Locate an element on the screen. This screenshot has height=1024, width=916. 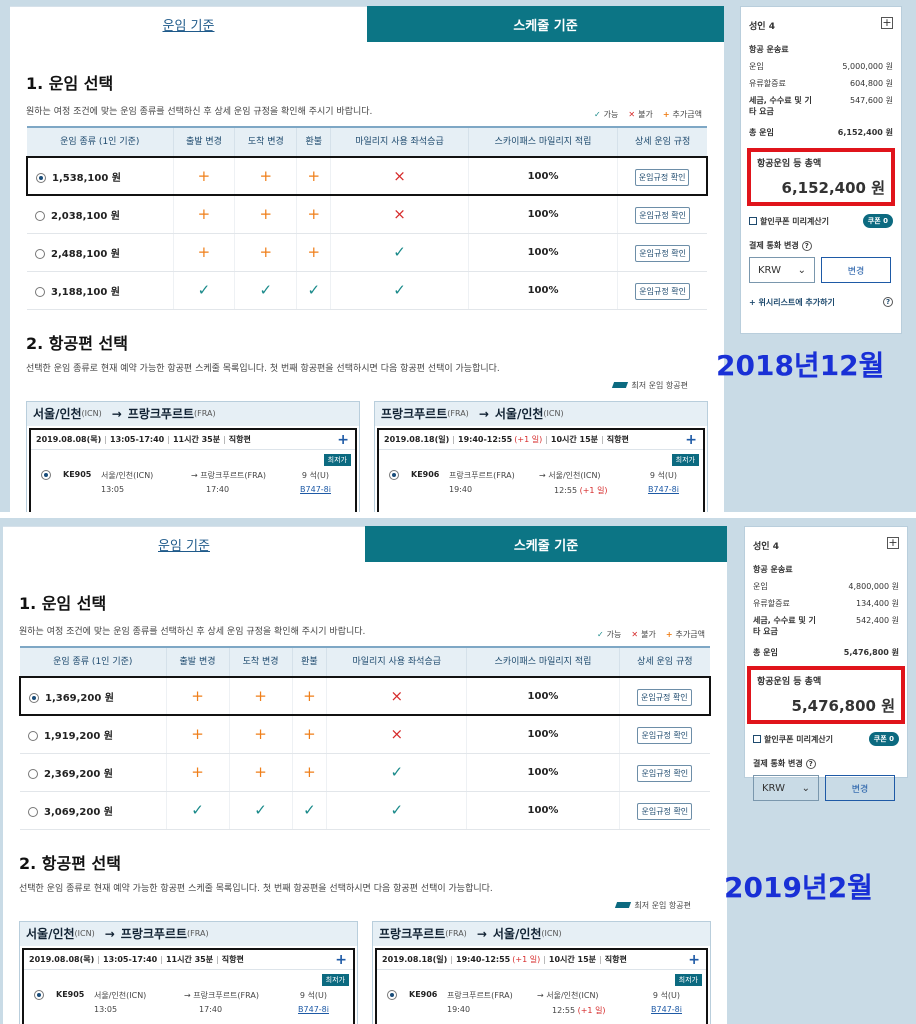
currency-value: KRW is located at coordinates (769, 270).